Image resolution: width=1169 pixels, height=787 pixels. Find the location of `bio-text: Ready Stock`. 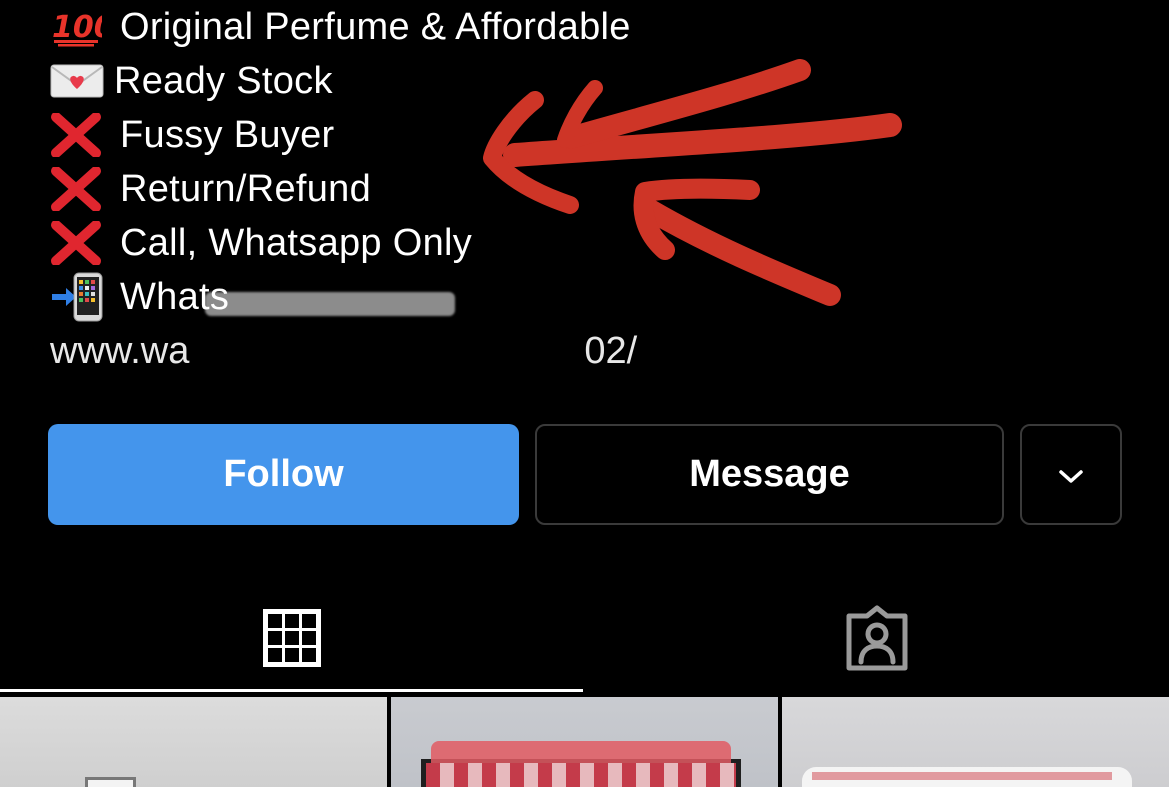

bio-text: Ready Stock is located at coordinates (223, 81).